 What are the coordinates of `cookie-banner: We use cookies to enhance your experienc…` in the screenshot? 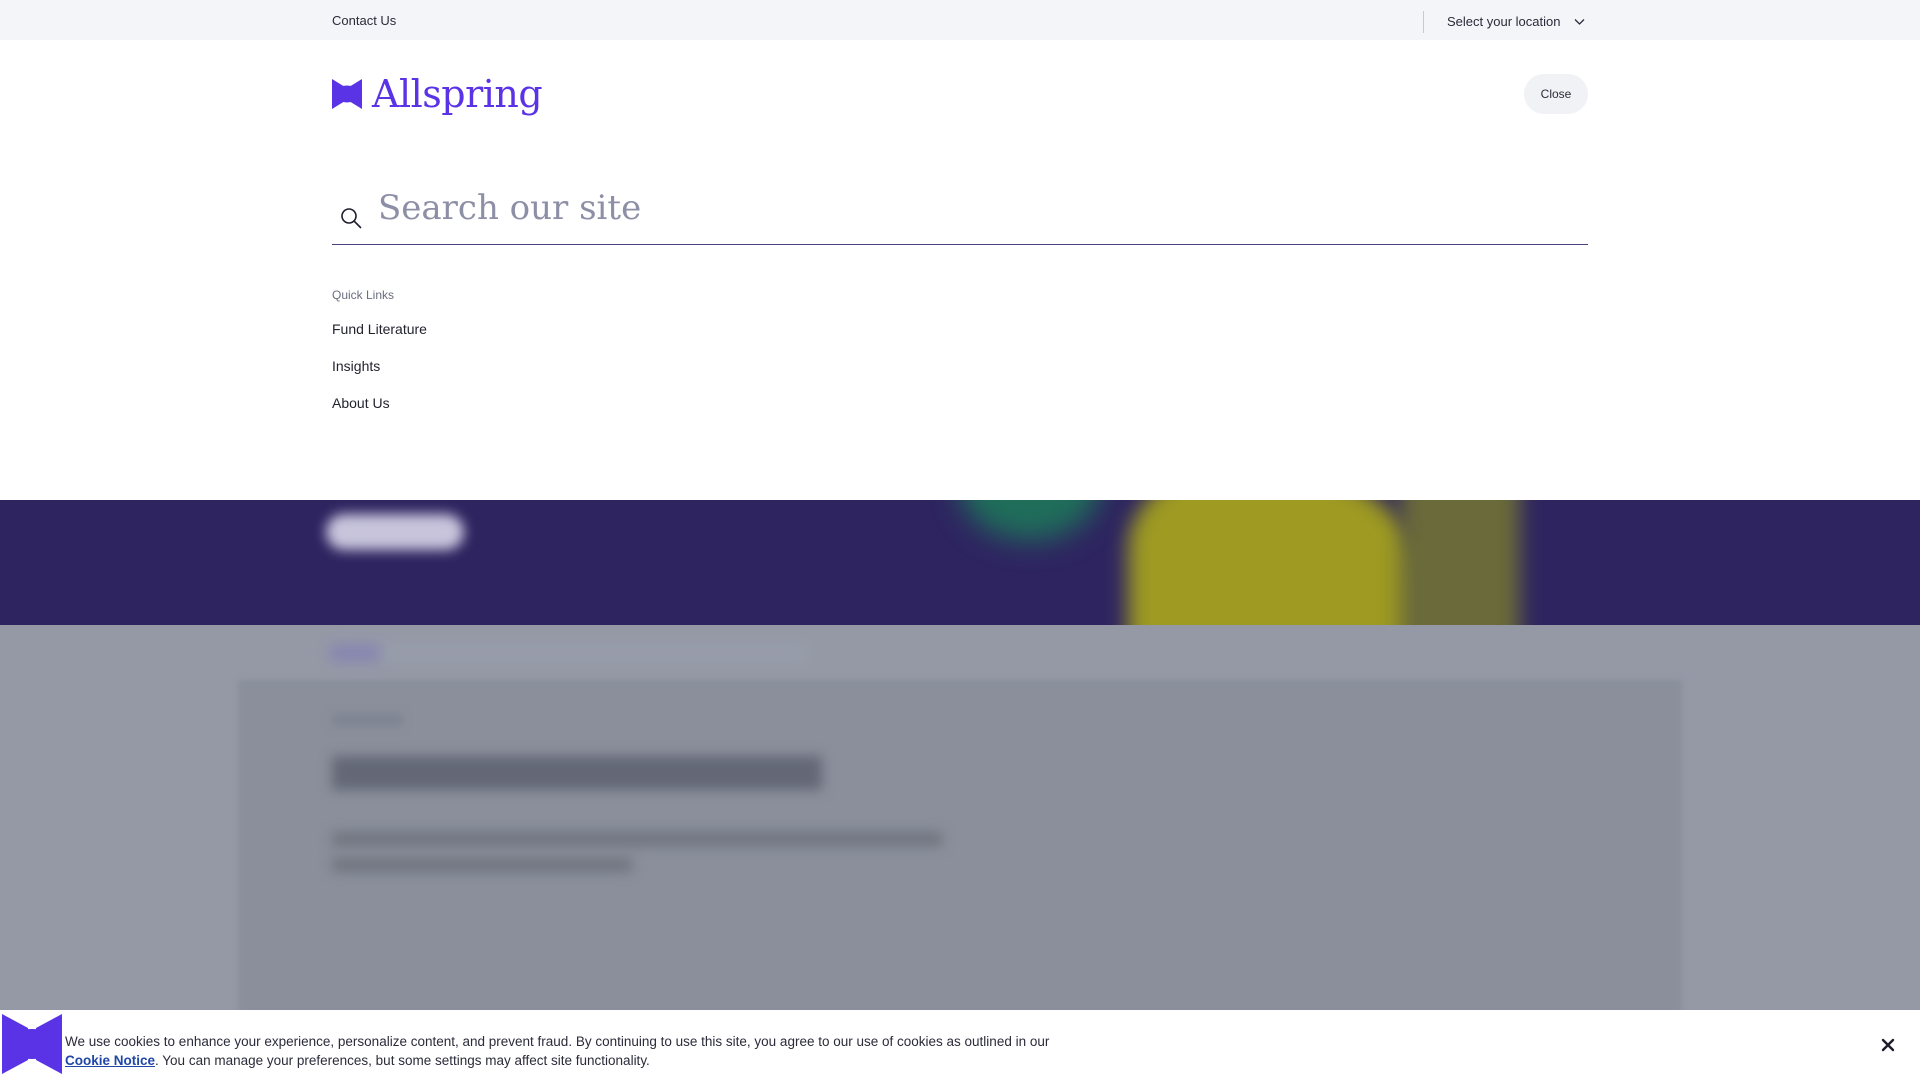 It's located at (960, 1045).